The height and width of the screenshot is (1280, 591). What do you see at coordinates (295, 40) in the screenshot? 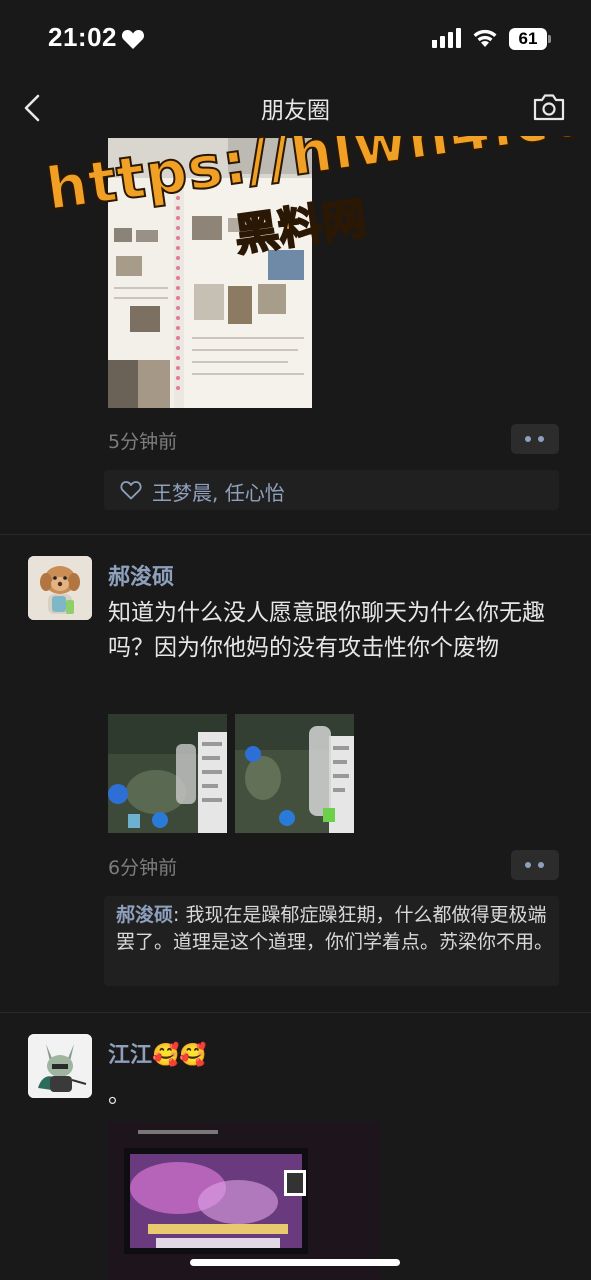
I see `status-bar: 21:02 61` at bounding box center [295, 40].